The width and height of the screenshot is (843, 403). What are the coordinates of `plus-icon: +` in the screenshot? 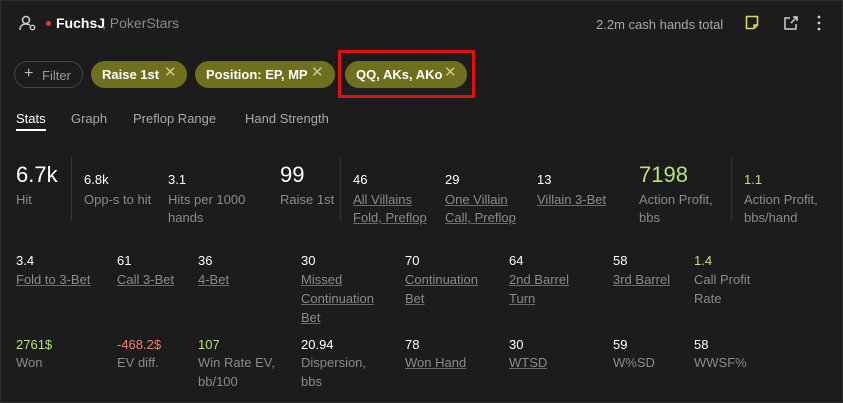 It's located at (29, 73).